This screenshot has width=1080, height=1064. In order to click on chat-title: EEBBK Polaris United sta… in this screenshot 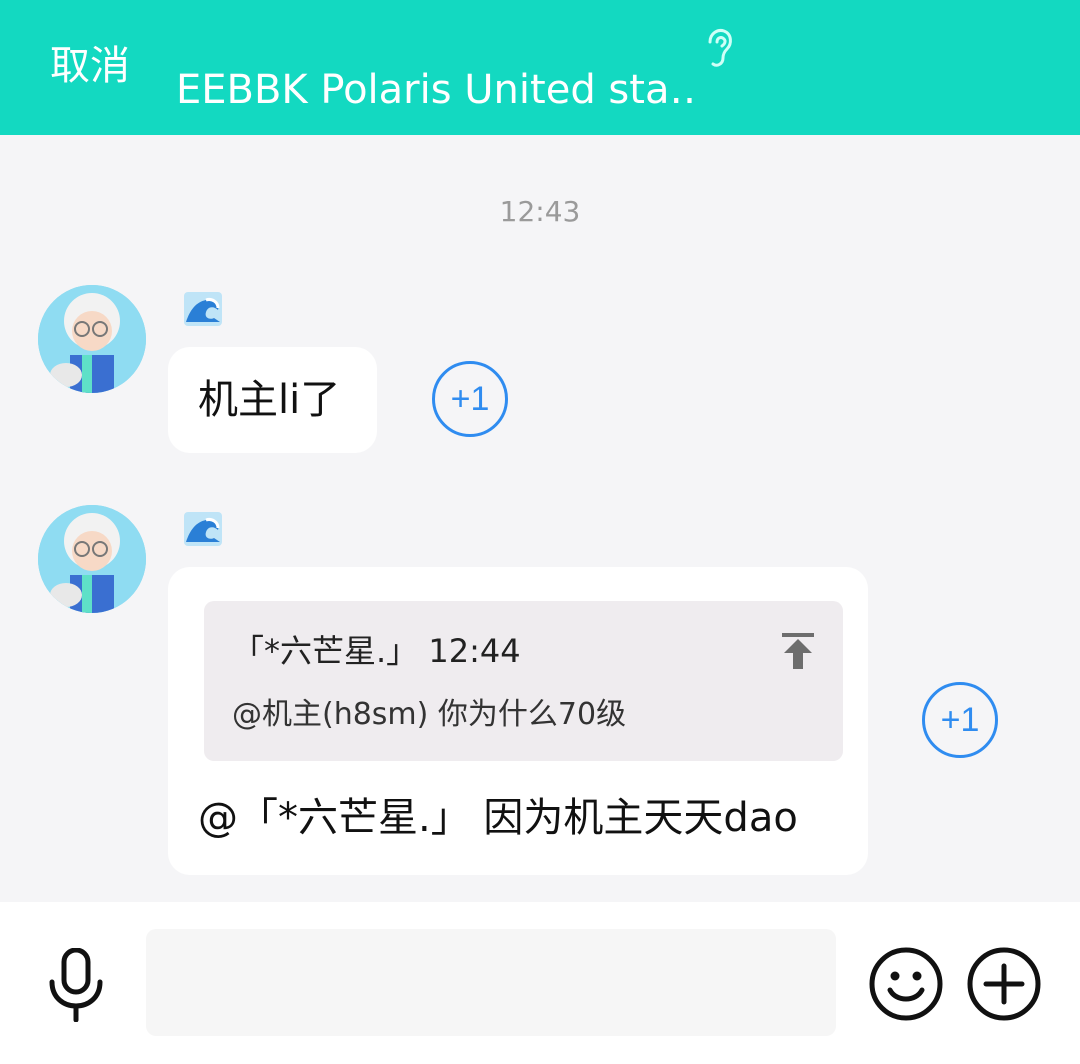, I will do `click(436, 90)`.